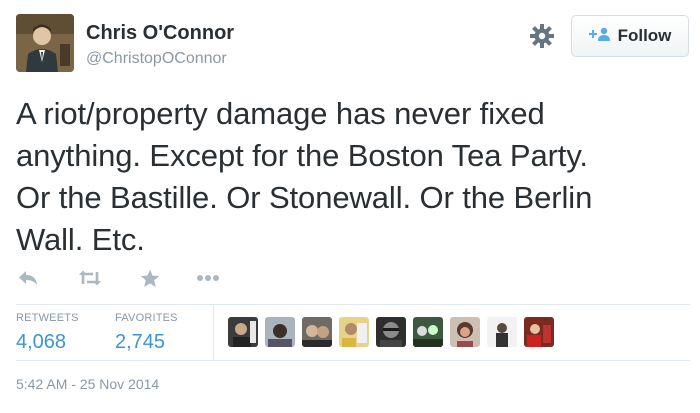 The height and width of the screenshot is (413, 700). I want to click on display-name: Chris O'Connor, so click(160, 33).